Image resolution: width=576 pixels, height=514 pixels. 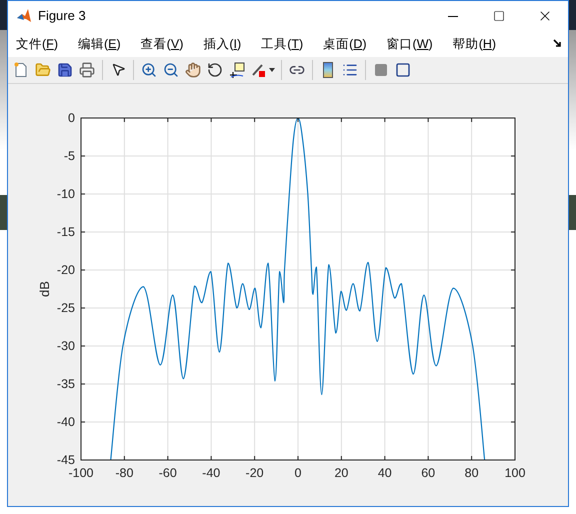 I want to click on y-tick-label: -40, so click(x=65, y=421).